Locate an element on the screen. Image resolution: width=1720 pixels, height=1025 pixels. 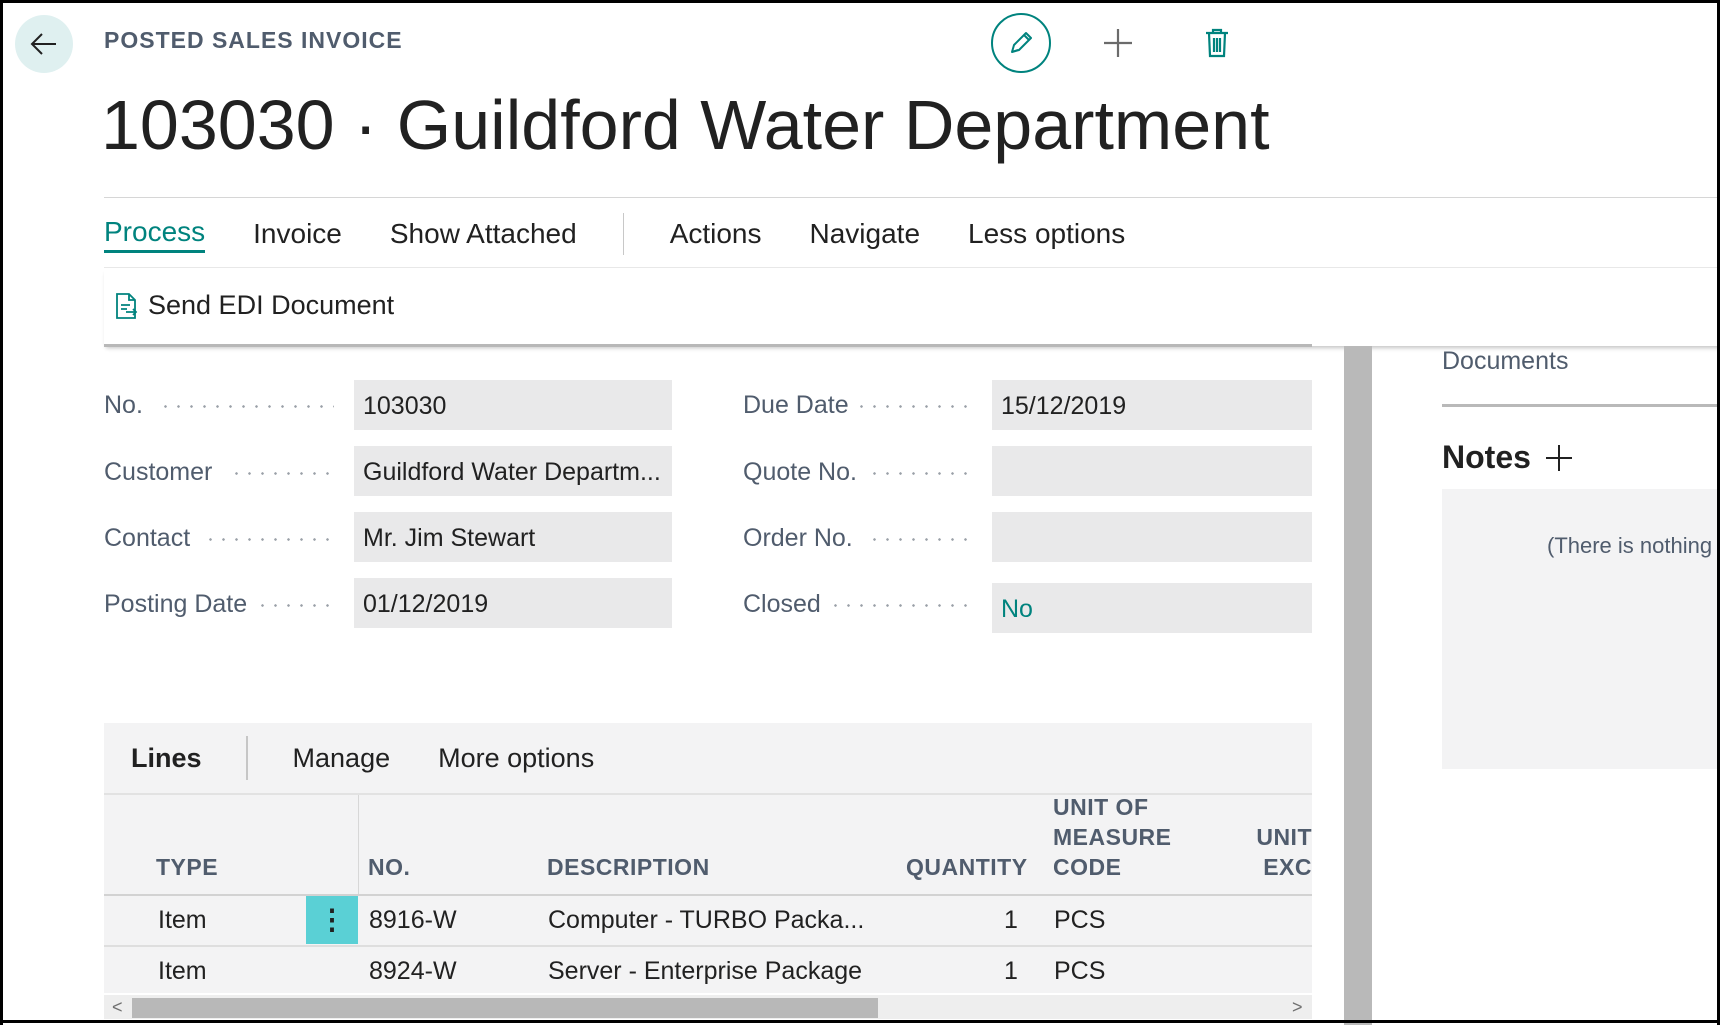
col-uom-line1: UNIT OF is located at coordinates (1101, 807).